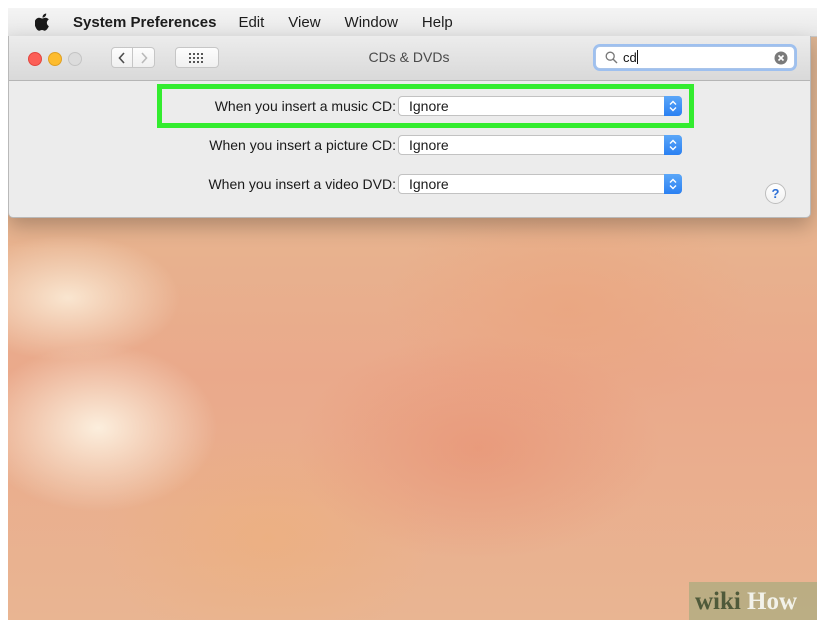 Image resolution: width=820 pixels, height=622 pixels. I want to click on help-button: ?, so click(775, 193).